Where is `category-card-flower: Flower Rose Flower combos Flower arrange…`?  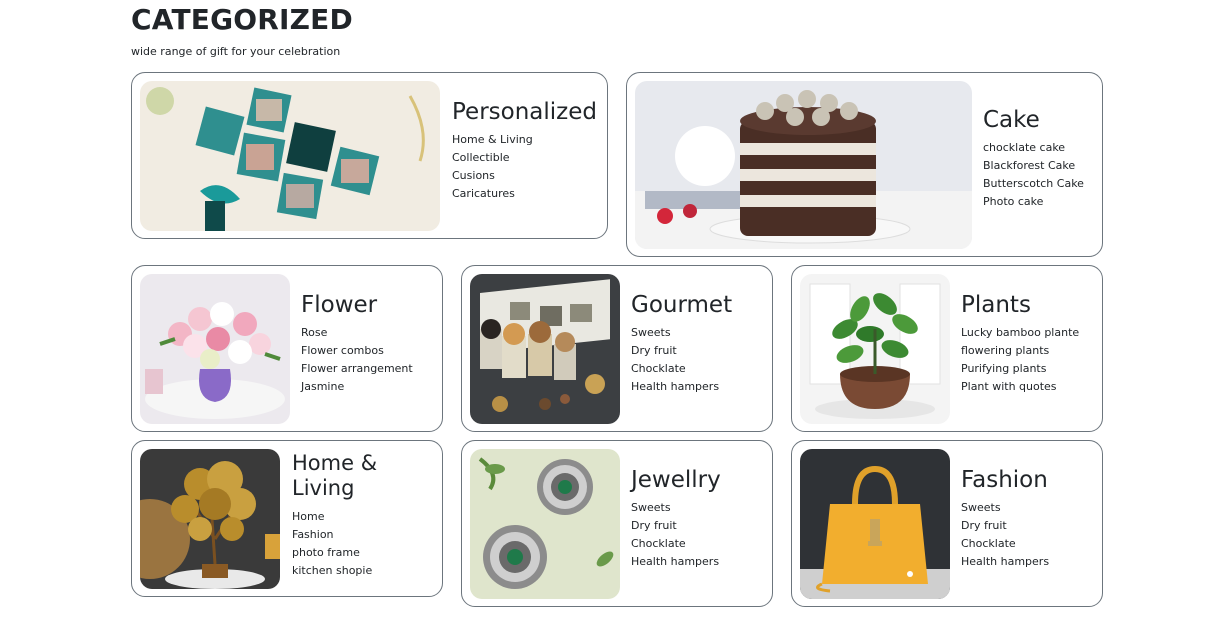 category-card-flower: Flower Rose Flower combos Flower arrange… is located at coordinates (287, 348).